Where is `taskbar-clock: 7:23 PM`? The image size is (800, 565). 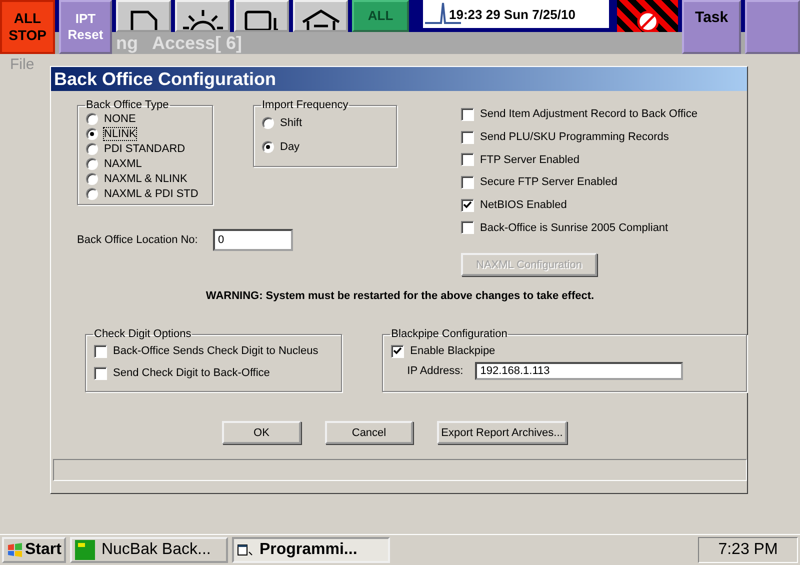
taskbar-clock: 7:23 PM is located at coordinates (748, 550).